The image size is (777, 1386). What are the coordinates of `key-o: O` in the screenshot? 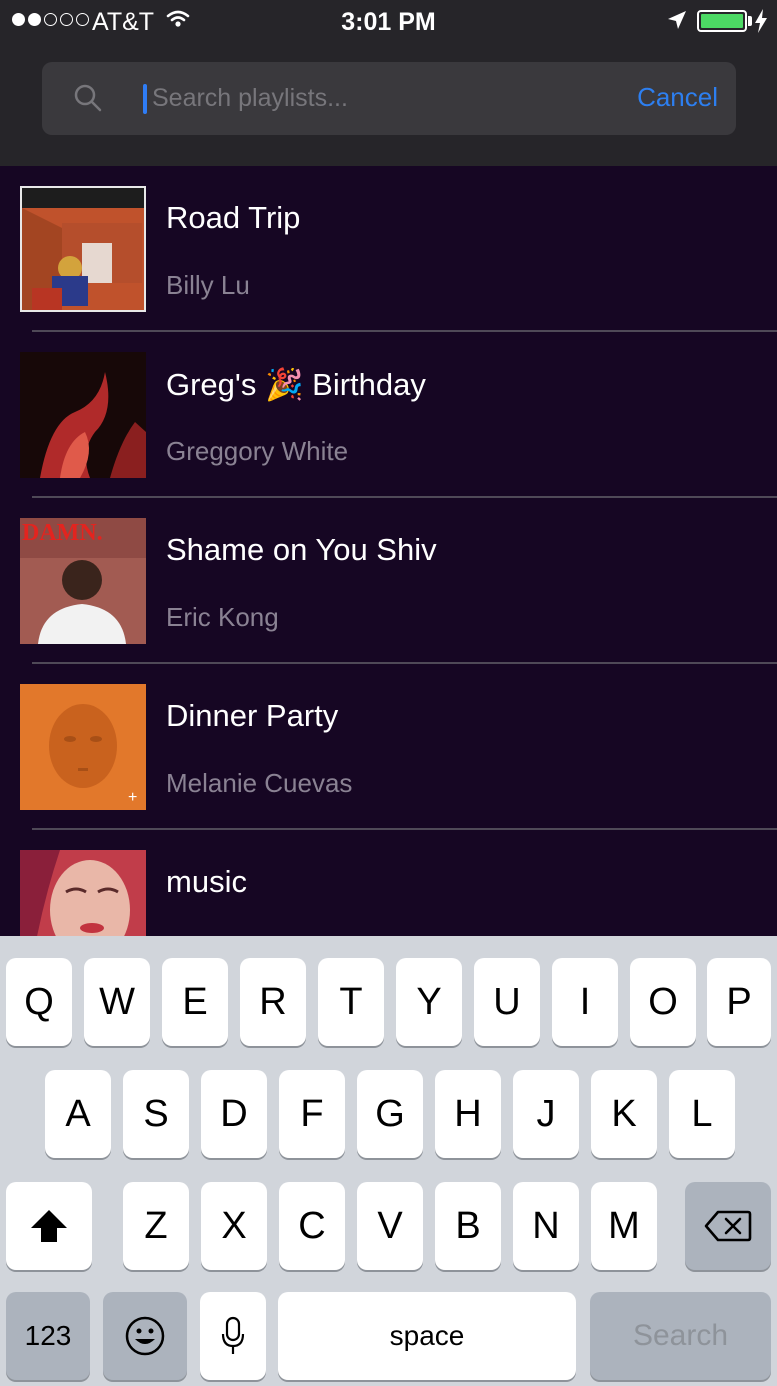 It's located at (663, 1002).